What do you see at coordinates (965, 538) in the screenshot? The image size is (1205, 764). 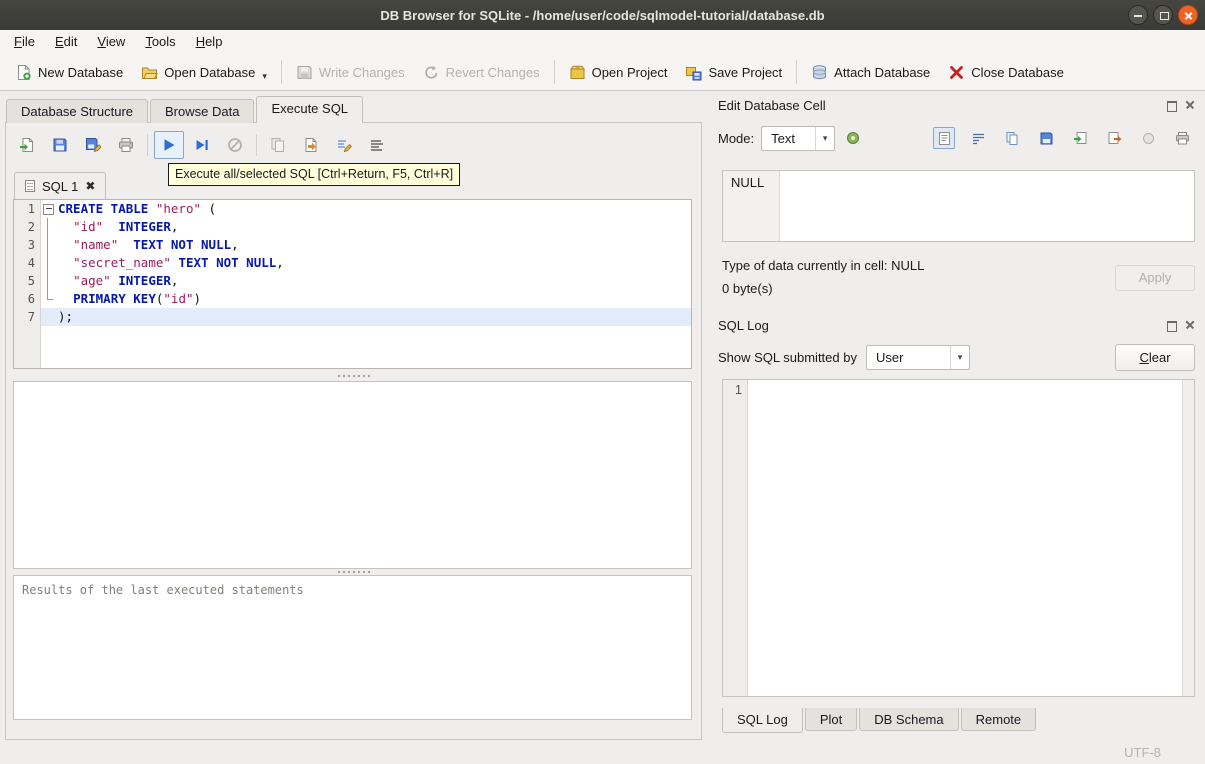 I see `log-content` at bounding box center [965, 538].